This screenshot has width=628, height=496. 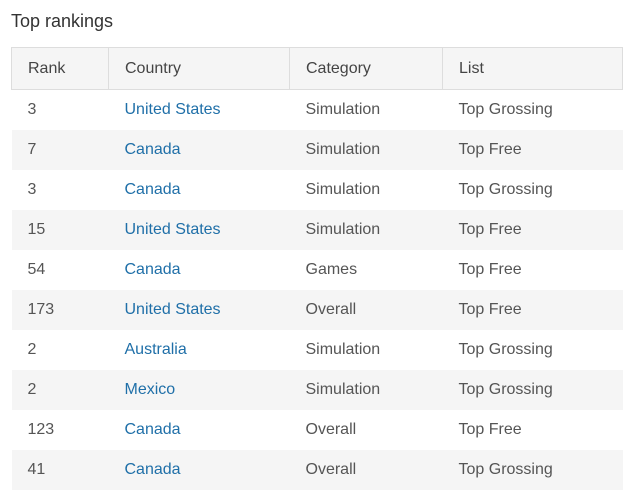 I want to click on table-row: 7 Canada Simulation Top Free, so click(x=317, y=149).